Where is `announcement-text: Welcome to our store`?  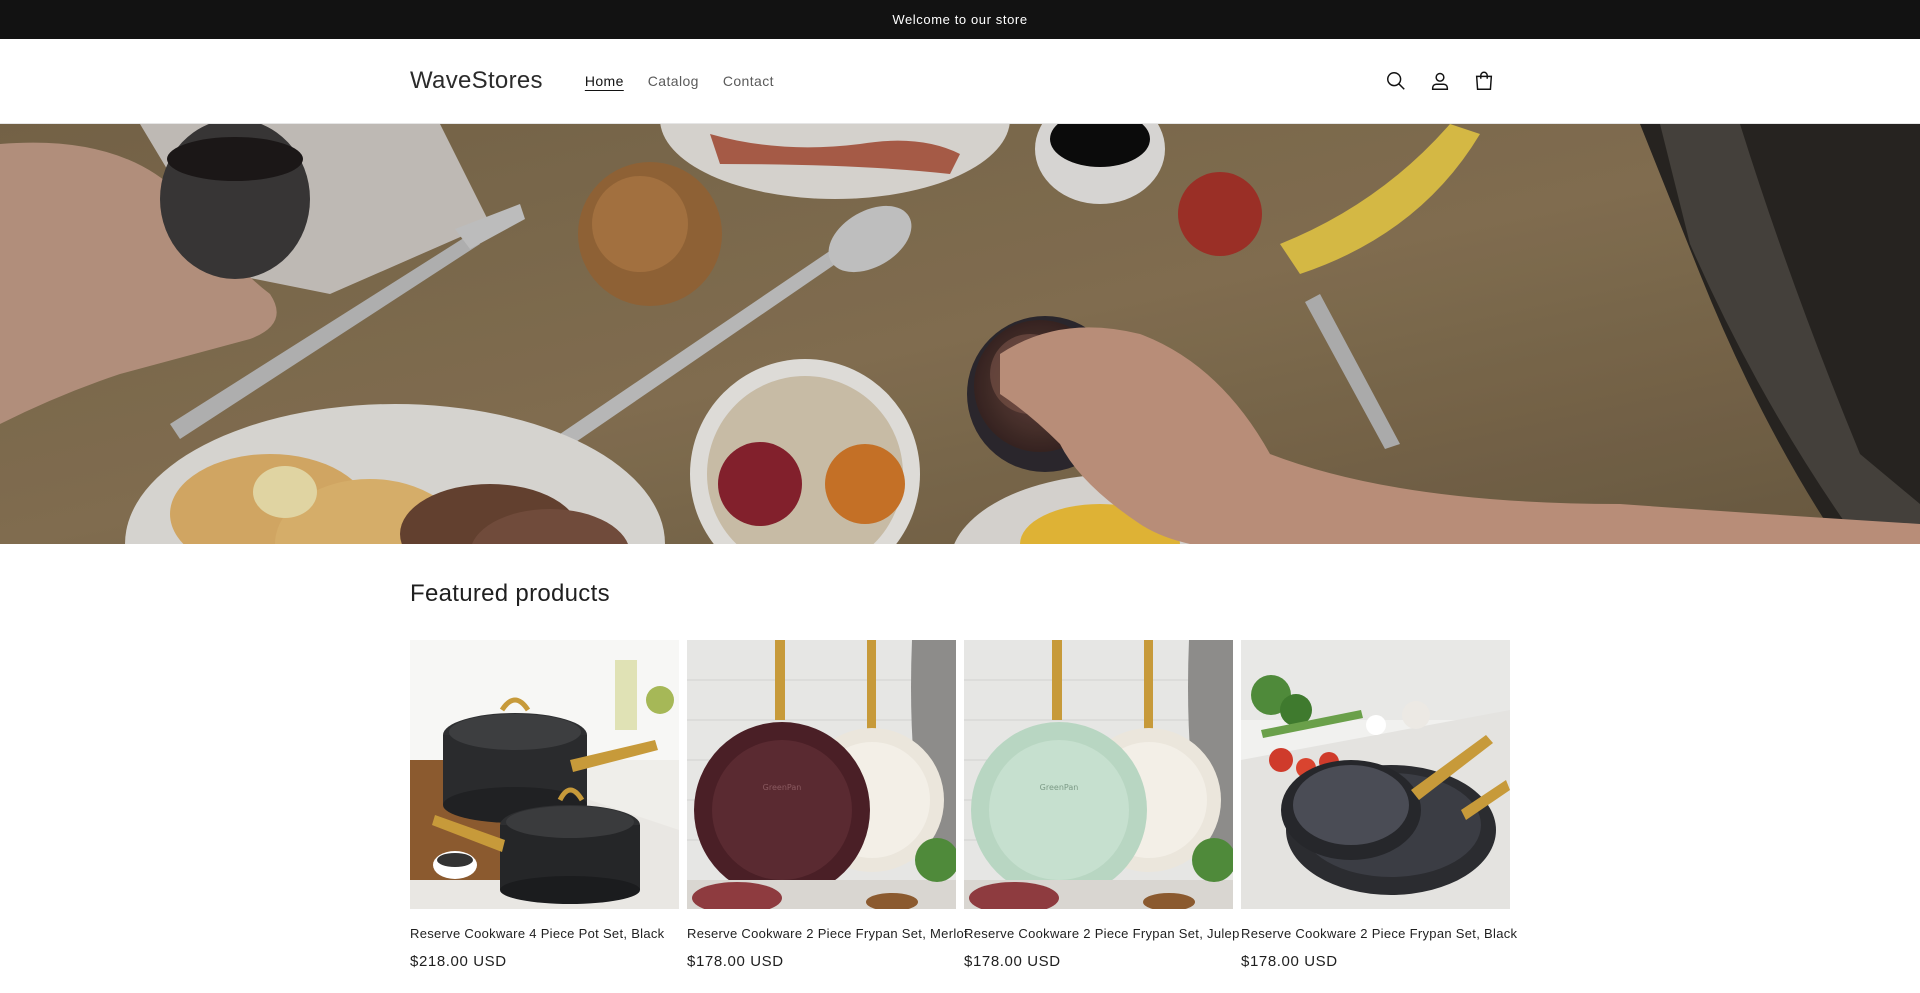 announcement-text: Welcome to our store is located at coordinates (960, 19).